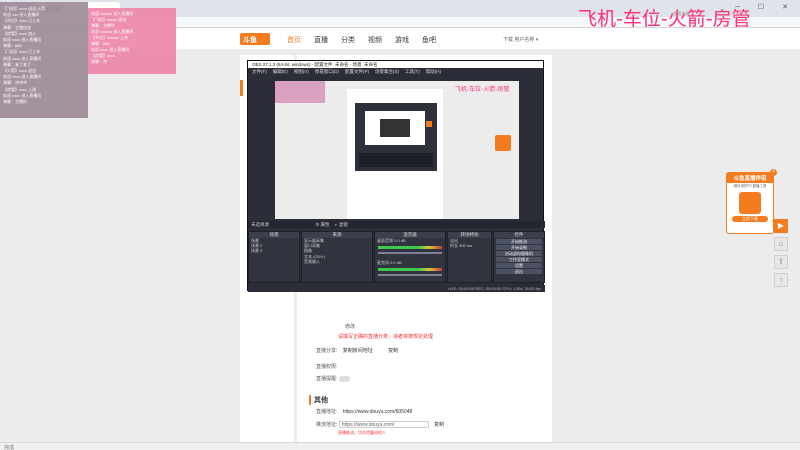 This screenshot has width=800, height=450. What do you see at coordinates (357, 71) in the screenshot?
I see `obs-menu-item: 配置文件(P)` at bounding box center [357, 71].